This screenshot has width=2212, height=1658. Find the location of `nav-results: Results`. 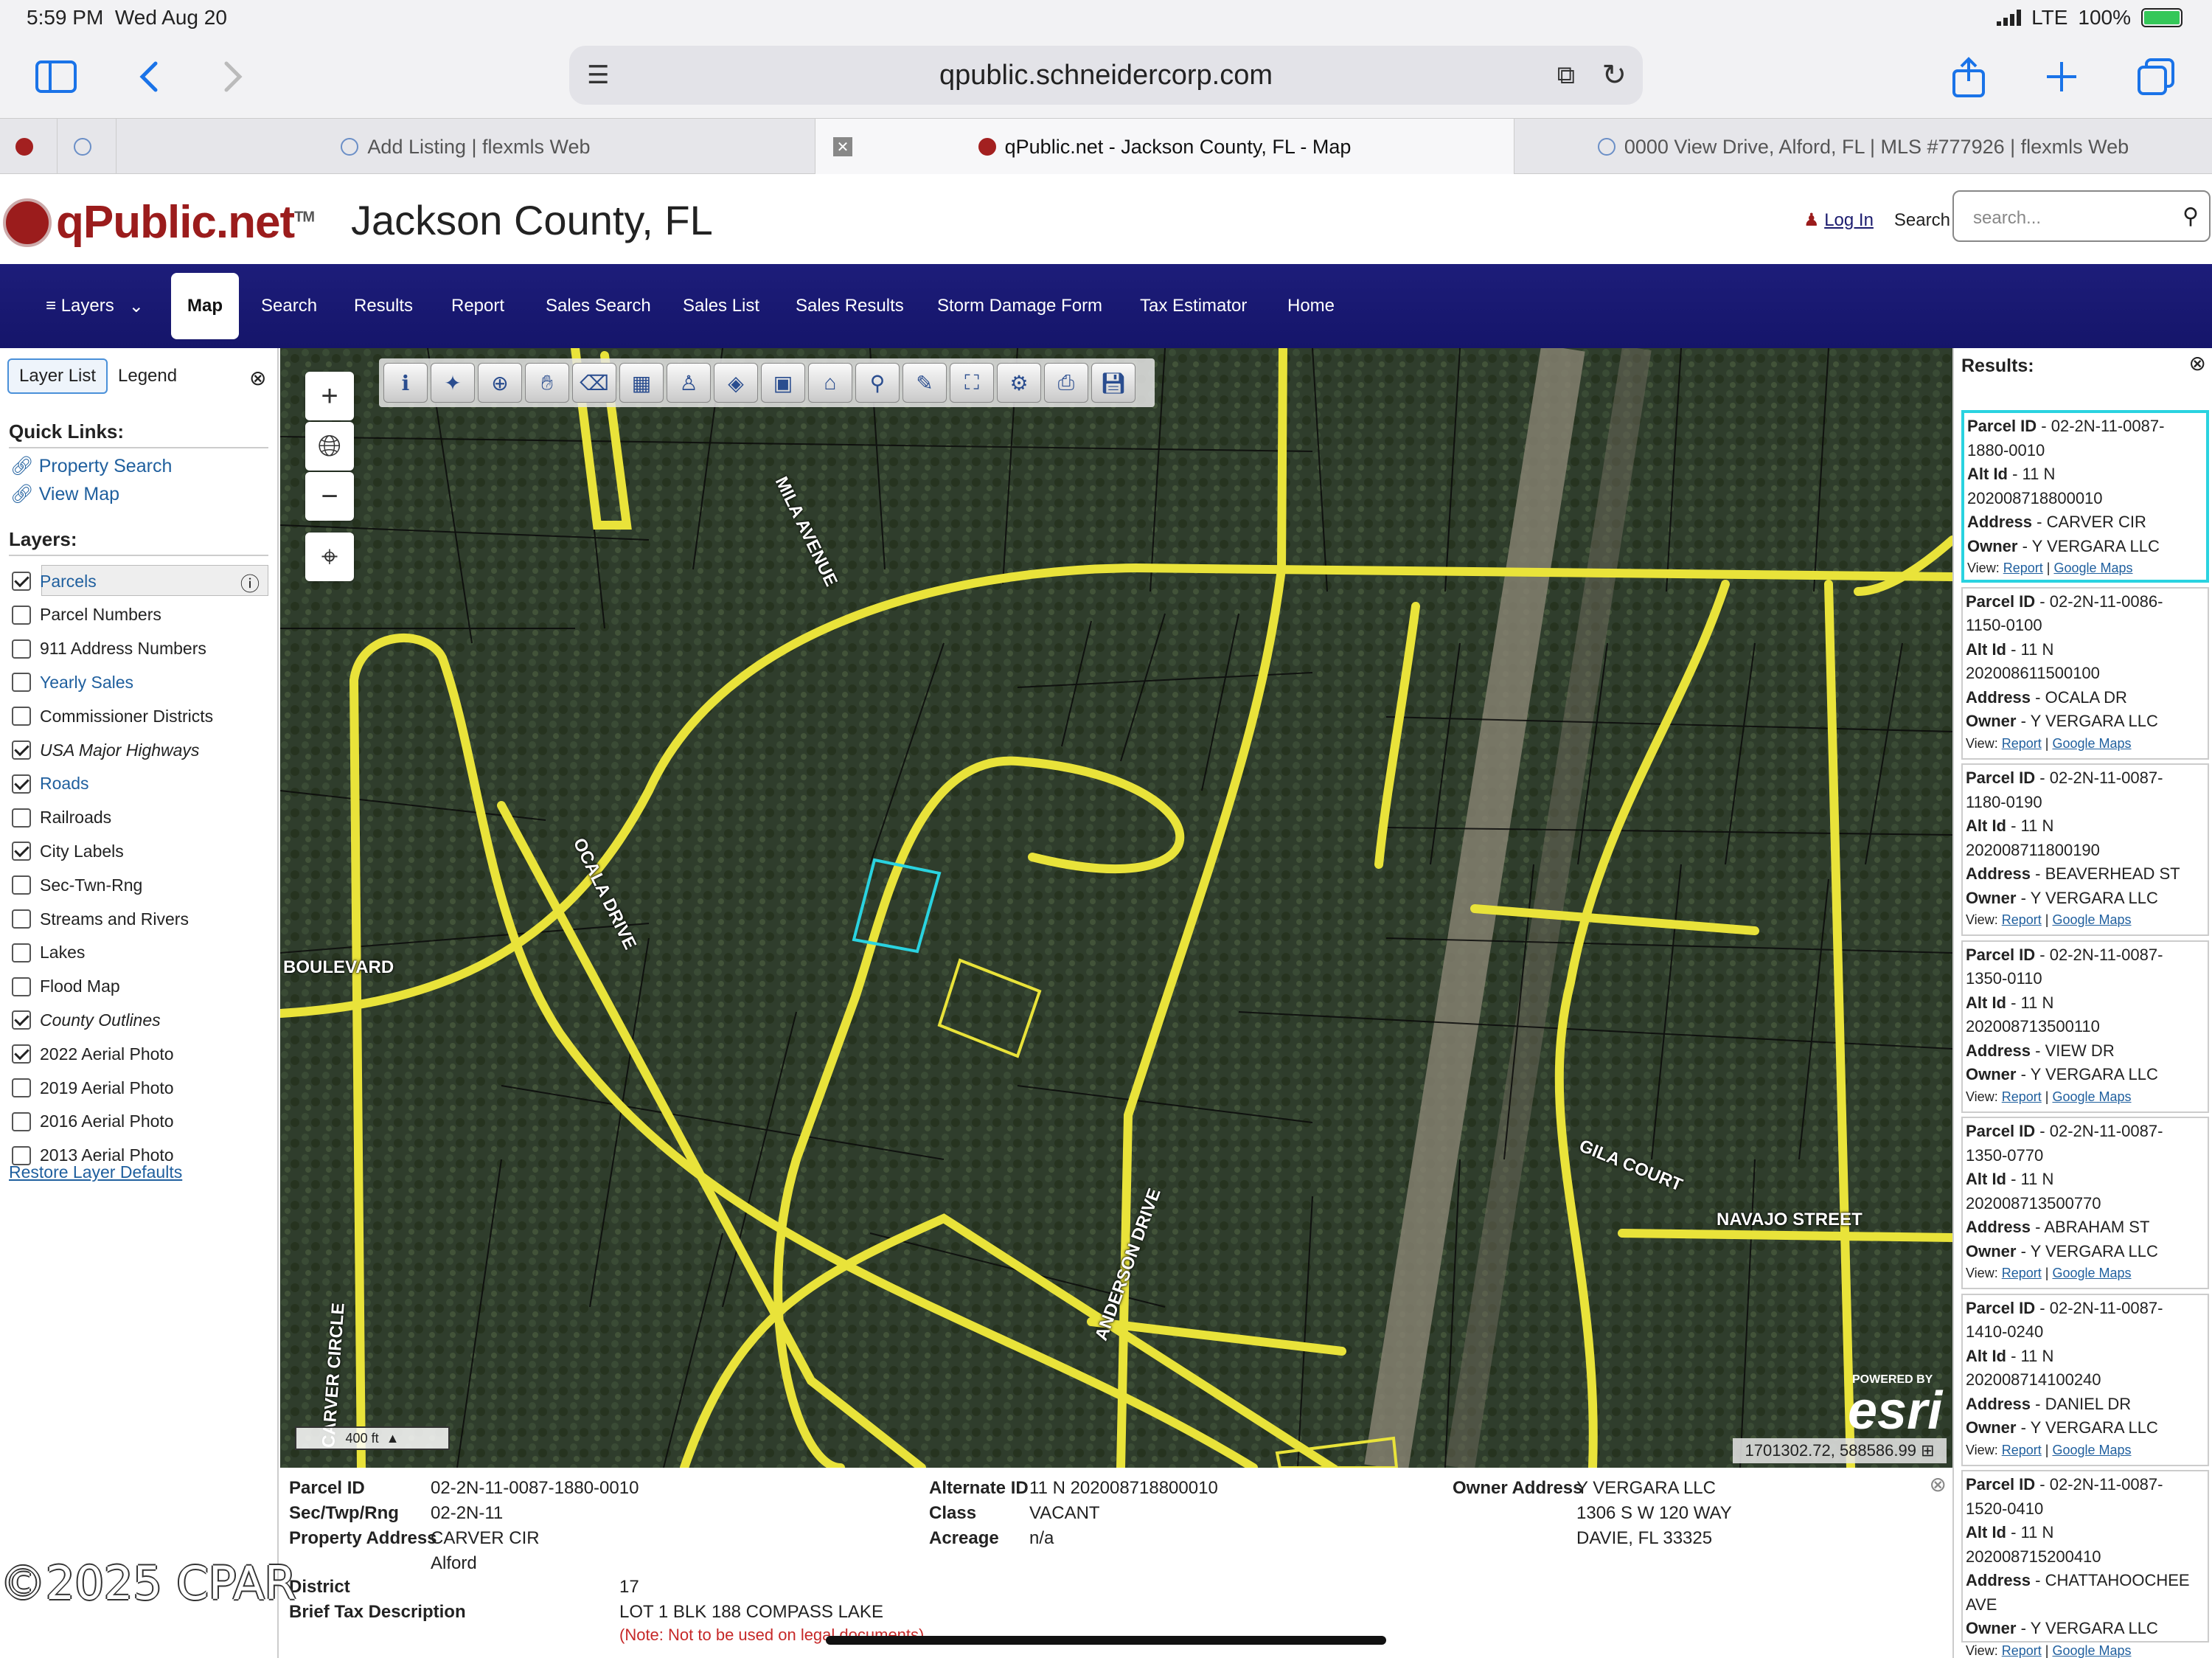

nav-results: Results is located at coordinates (383, 306).